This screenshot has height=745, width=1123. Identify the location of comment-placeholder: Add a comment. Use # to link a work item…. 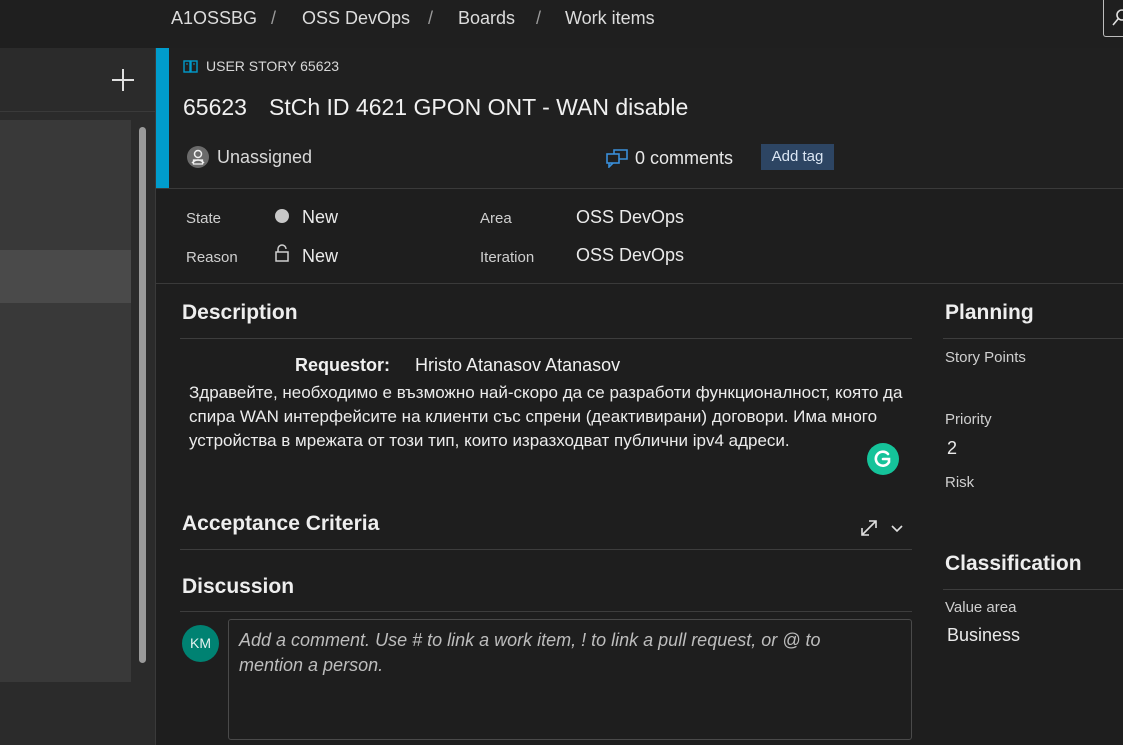
(530, 652).